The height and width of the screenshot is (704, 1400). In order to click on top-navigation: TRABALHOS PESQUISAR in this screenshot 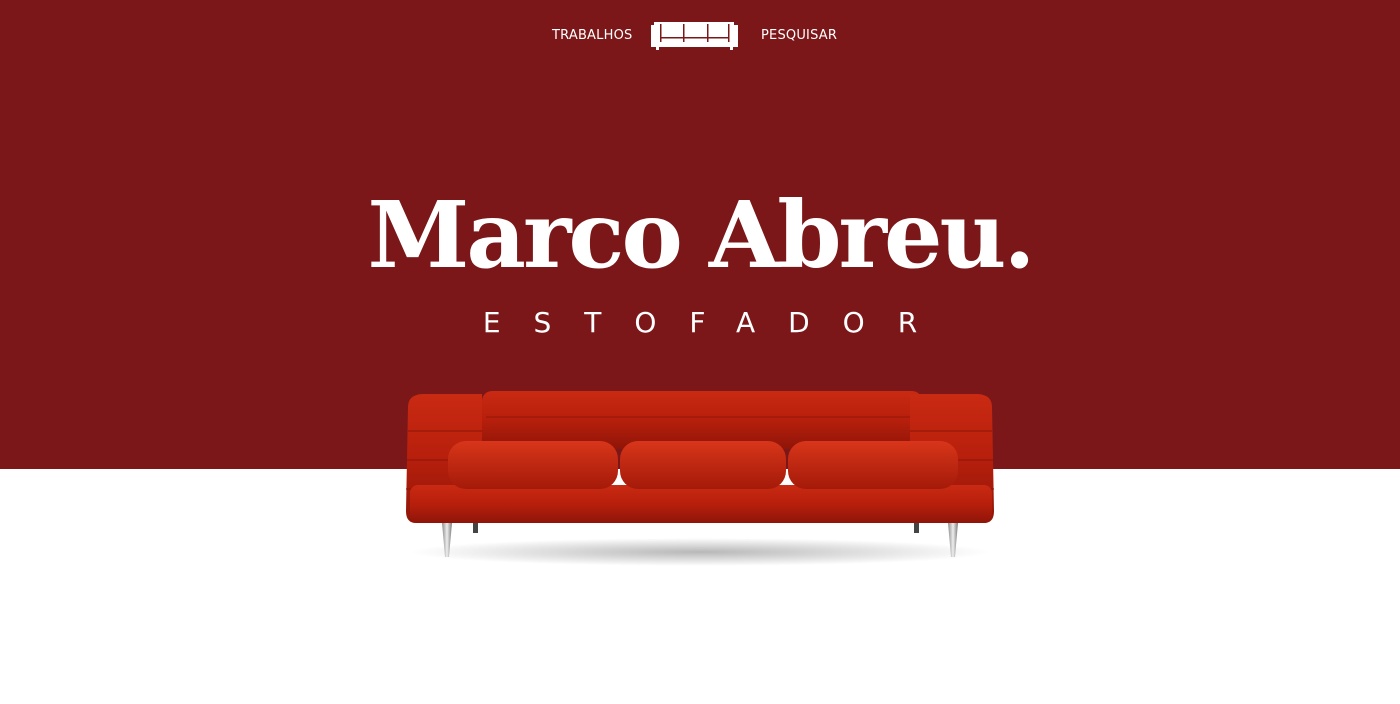, I will do `click(700, 36)`.